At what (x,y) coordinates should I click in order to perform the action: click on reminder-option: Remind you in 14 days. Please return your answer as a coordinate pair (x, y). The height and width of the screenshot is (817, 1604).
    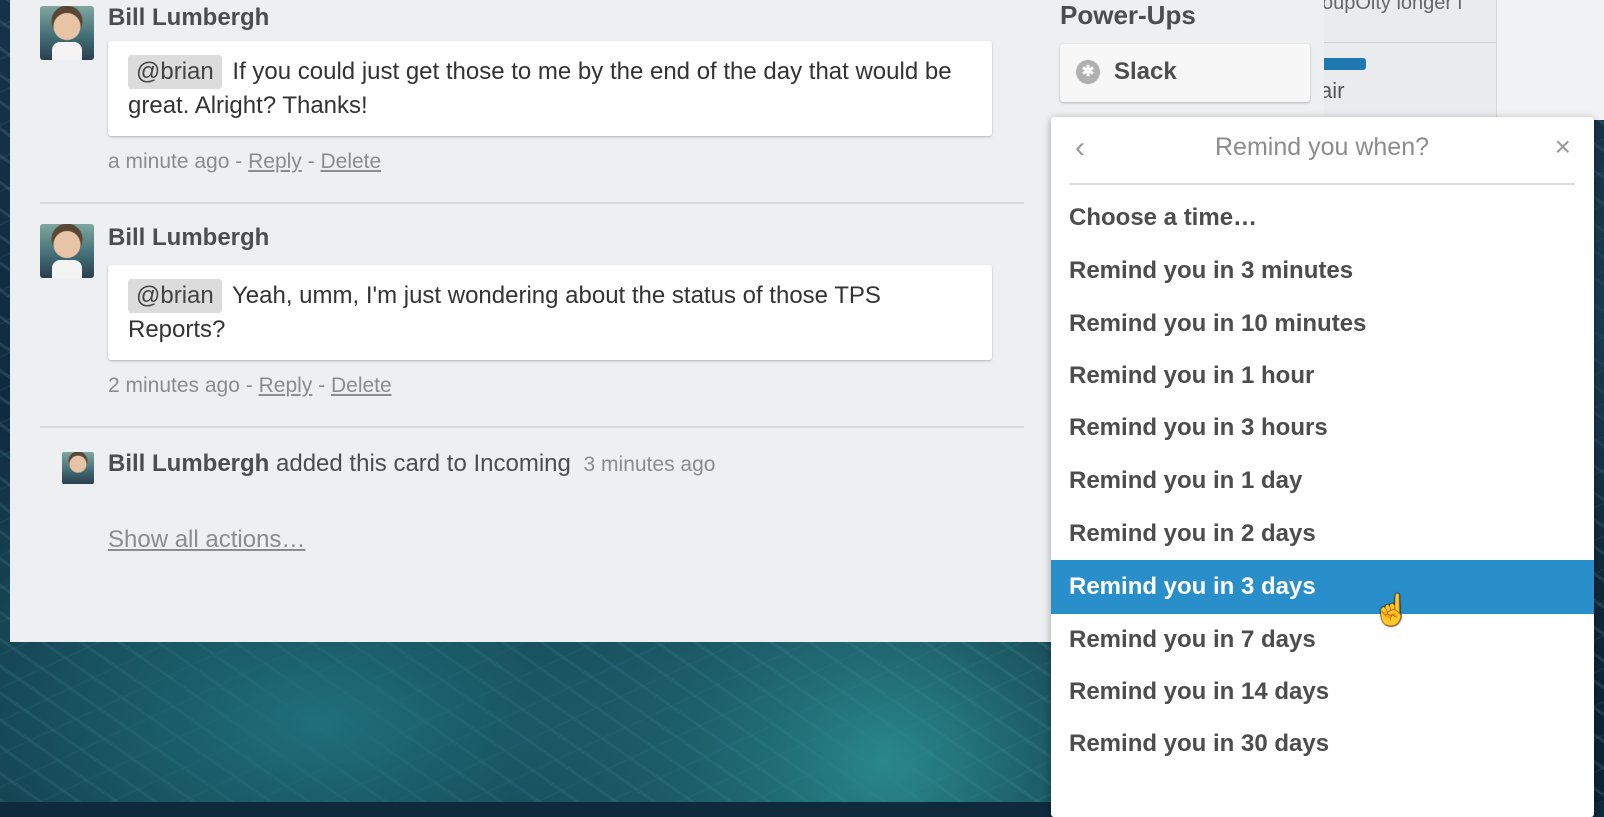
    Looking at the image, I should click on (1322, 692).